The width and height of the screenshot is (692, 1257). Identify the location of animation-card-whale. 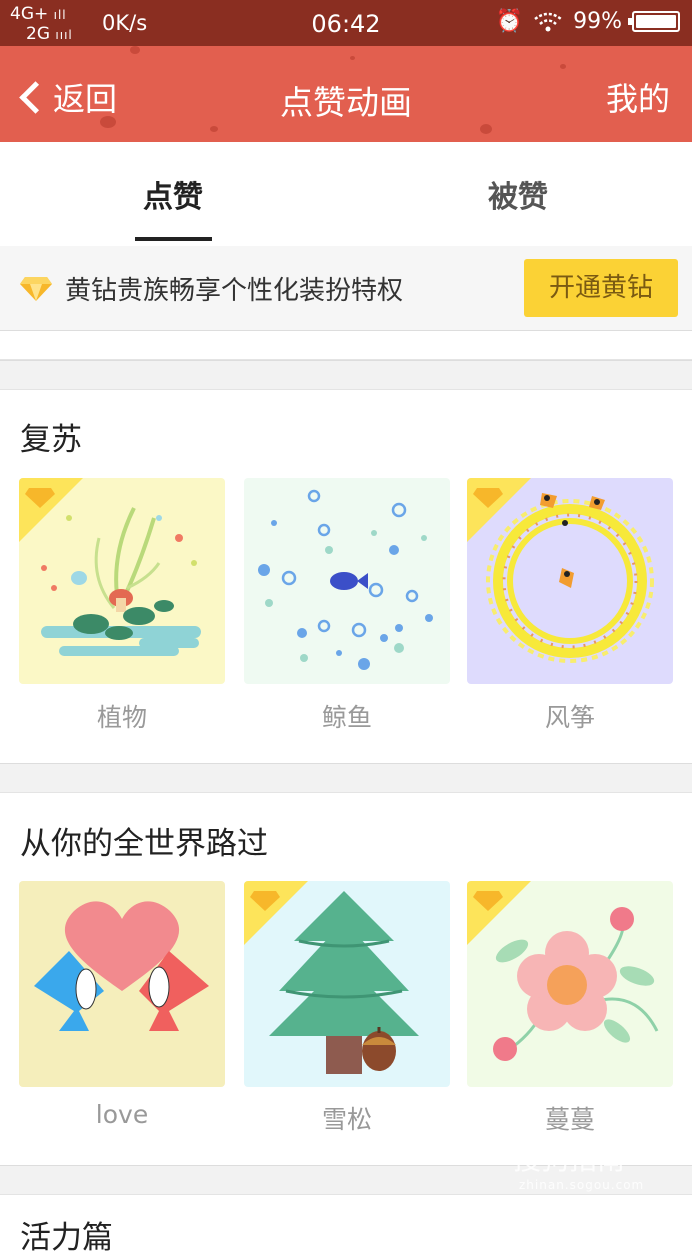
(347, 581).